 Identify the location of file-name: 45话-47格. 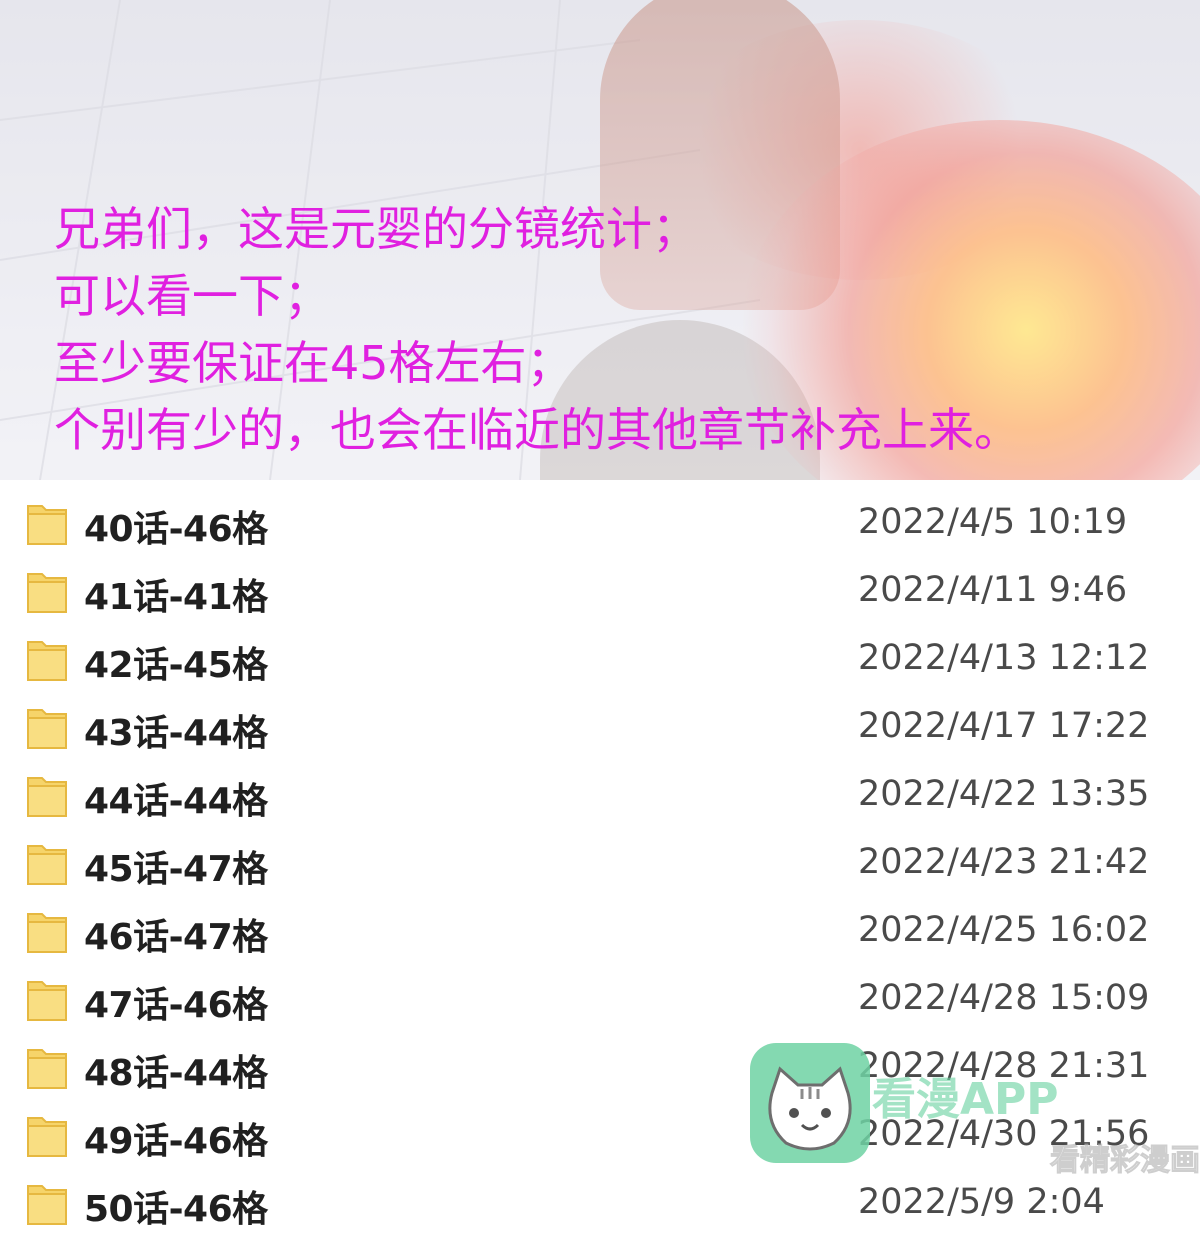
(176, 869).